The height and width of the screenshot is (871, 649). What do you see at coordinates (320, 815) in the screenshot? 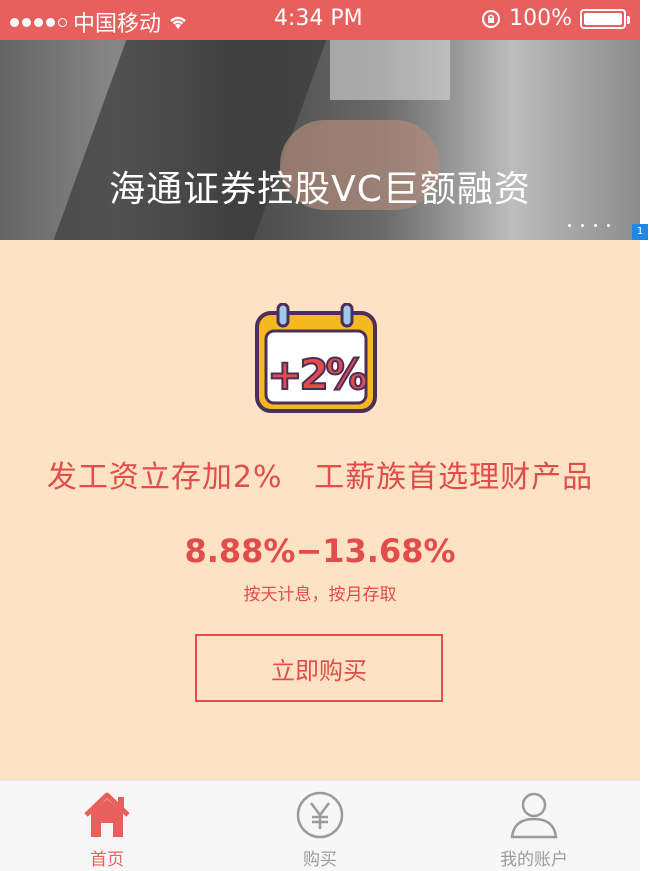
I see `yen-icon` at bounding box center [320, 815].